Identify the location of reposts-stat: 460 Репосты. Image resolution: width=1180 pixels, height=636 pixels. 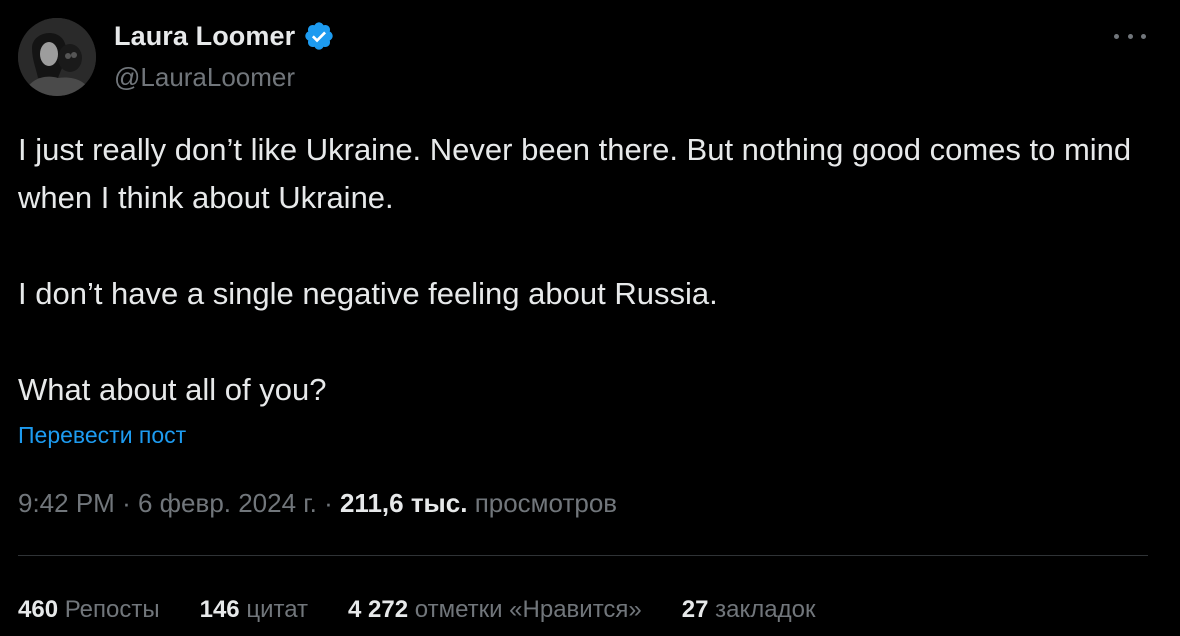
(89, 610).